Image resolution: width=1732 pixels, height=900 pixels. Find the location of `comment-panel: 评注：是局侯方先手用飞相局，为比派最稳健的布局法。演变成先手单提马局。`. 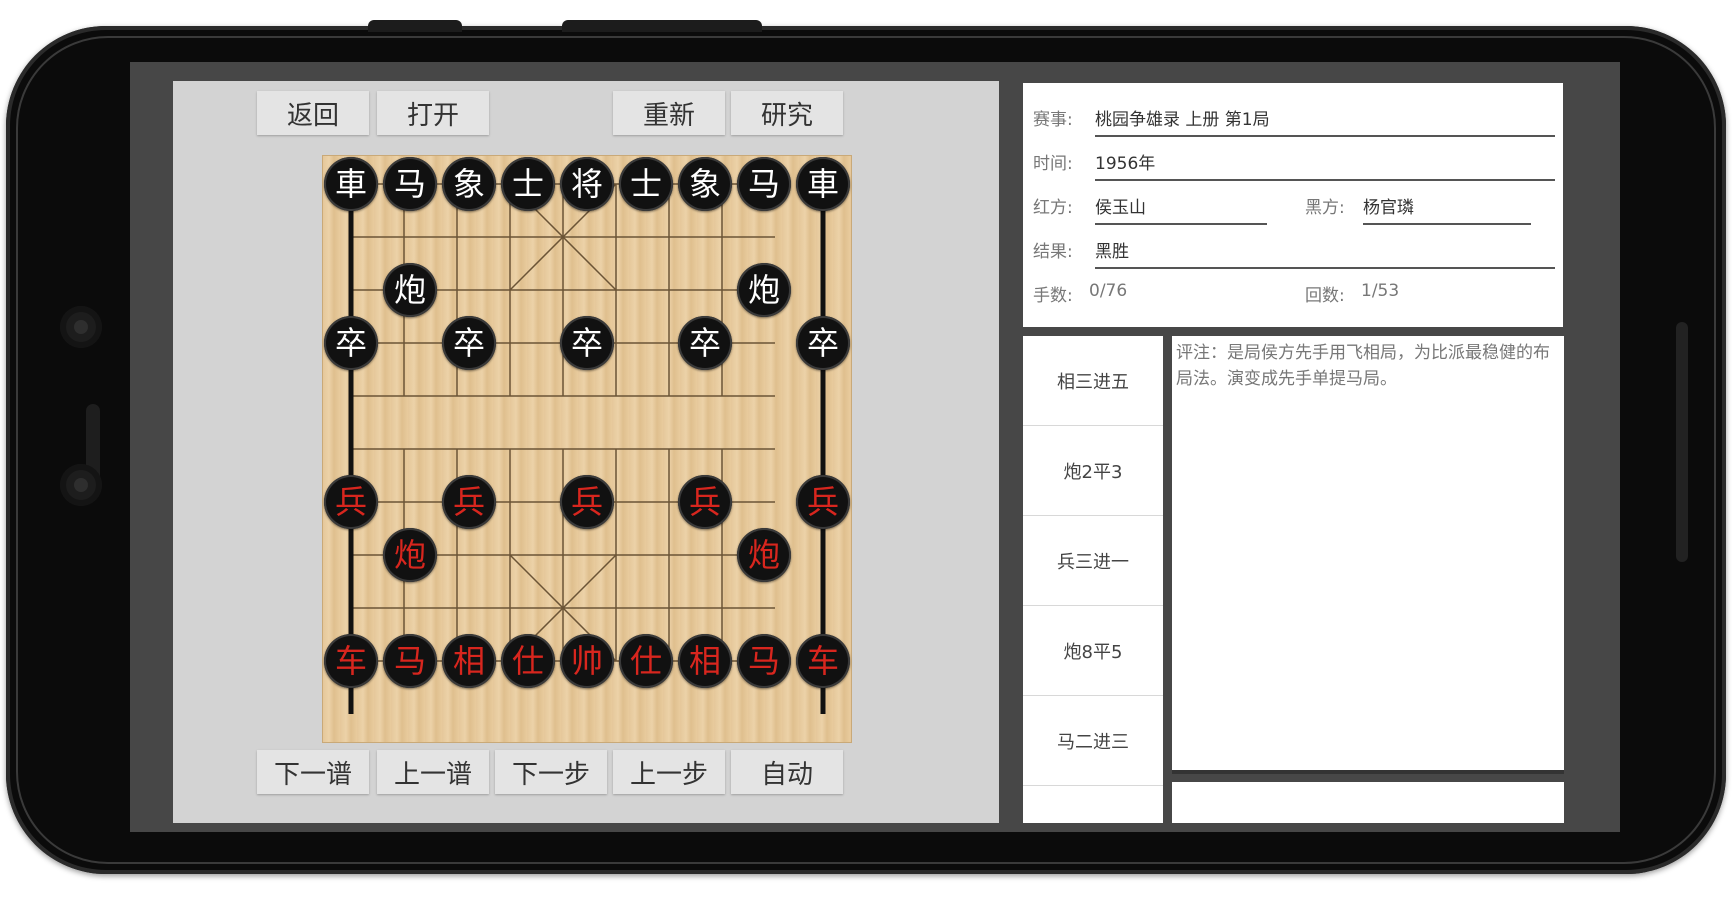

comment-panel: 评注：是局侯方先手用飞相局，为比派最稳健的布局法。演变成先手单提马局。 is located at coordinates (1368, 555).